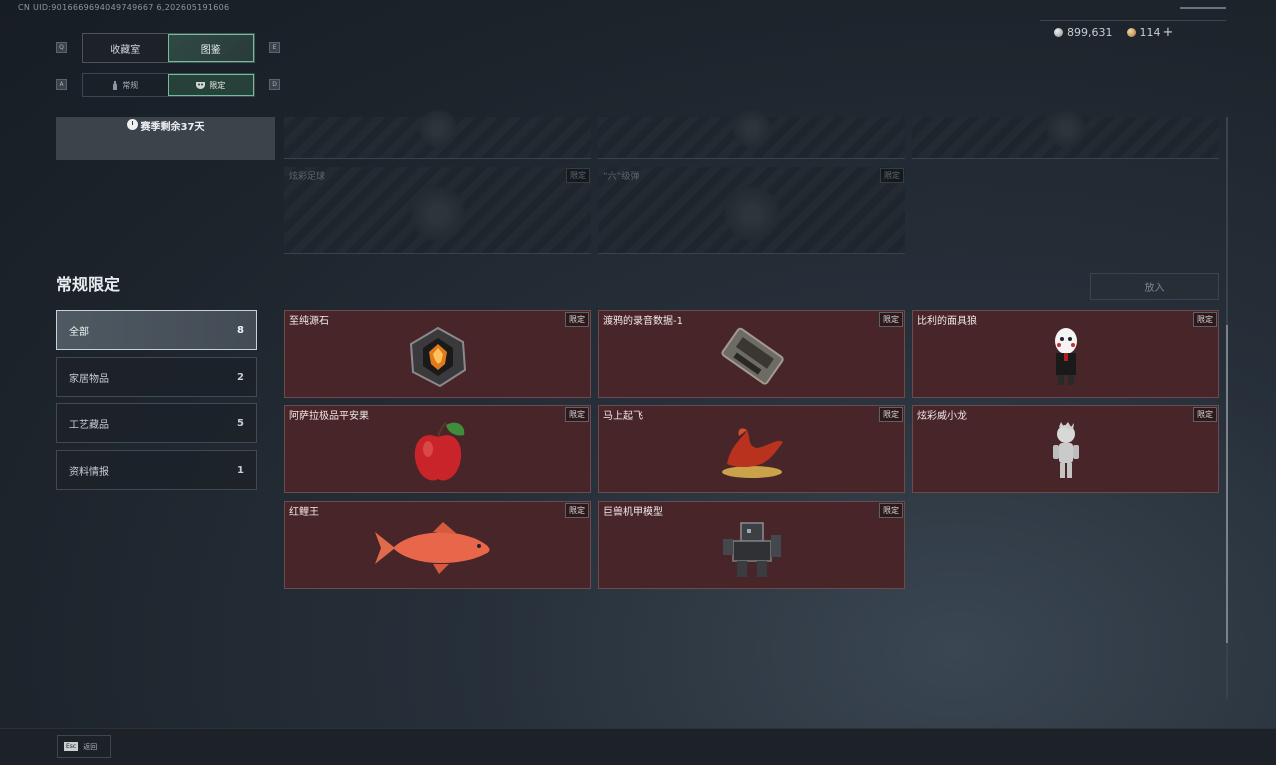 This screenshot has width=1276, height=765. What do you see at coordinates (633, 512) in the screenshot?
I see `item-name: 巨兽机甲模型` at bounding box center [633, 512].